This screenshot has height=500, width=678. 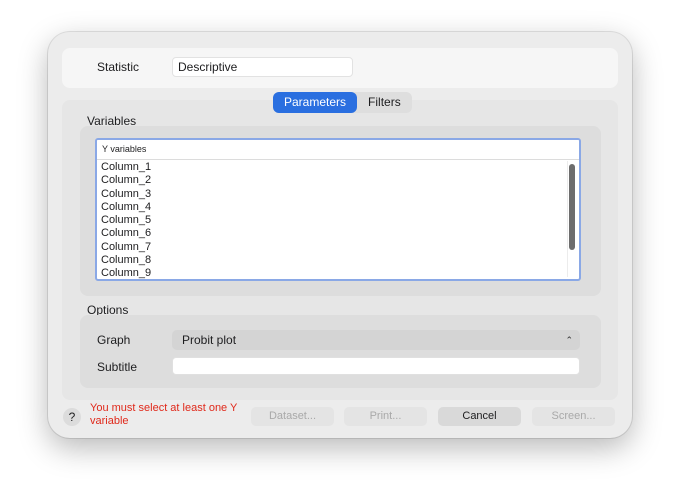 I want to click on statistic-field: Descriptive, so click(x=262, y=67).